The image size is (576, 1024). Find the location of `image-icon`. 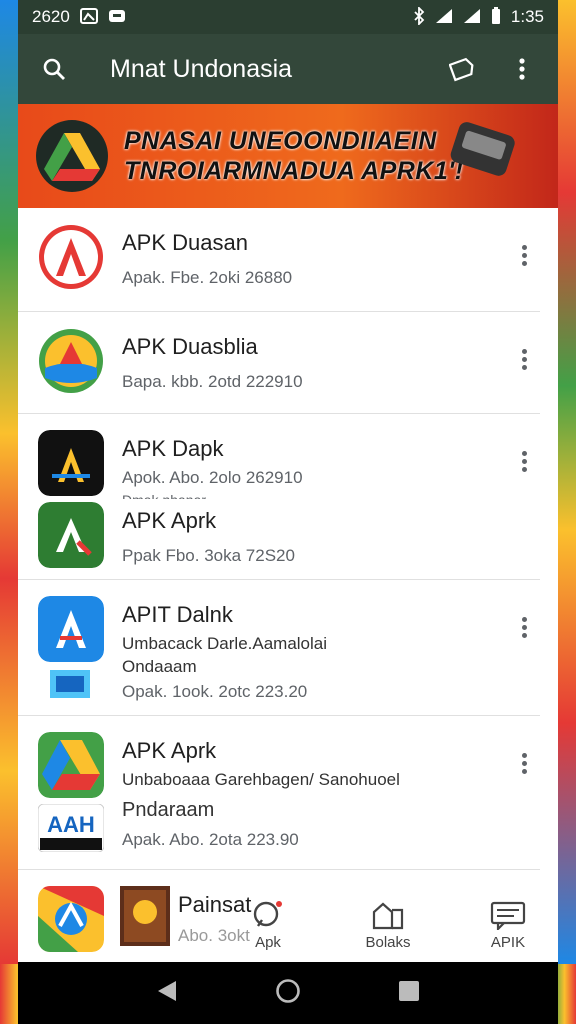

image-icon is located at coordinates (88, 17).